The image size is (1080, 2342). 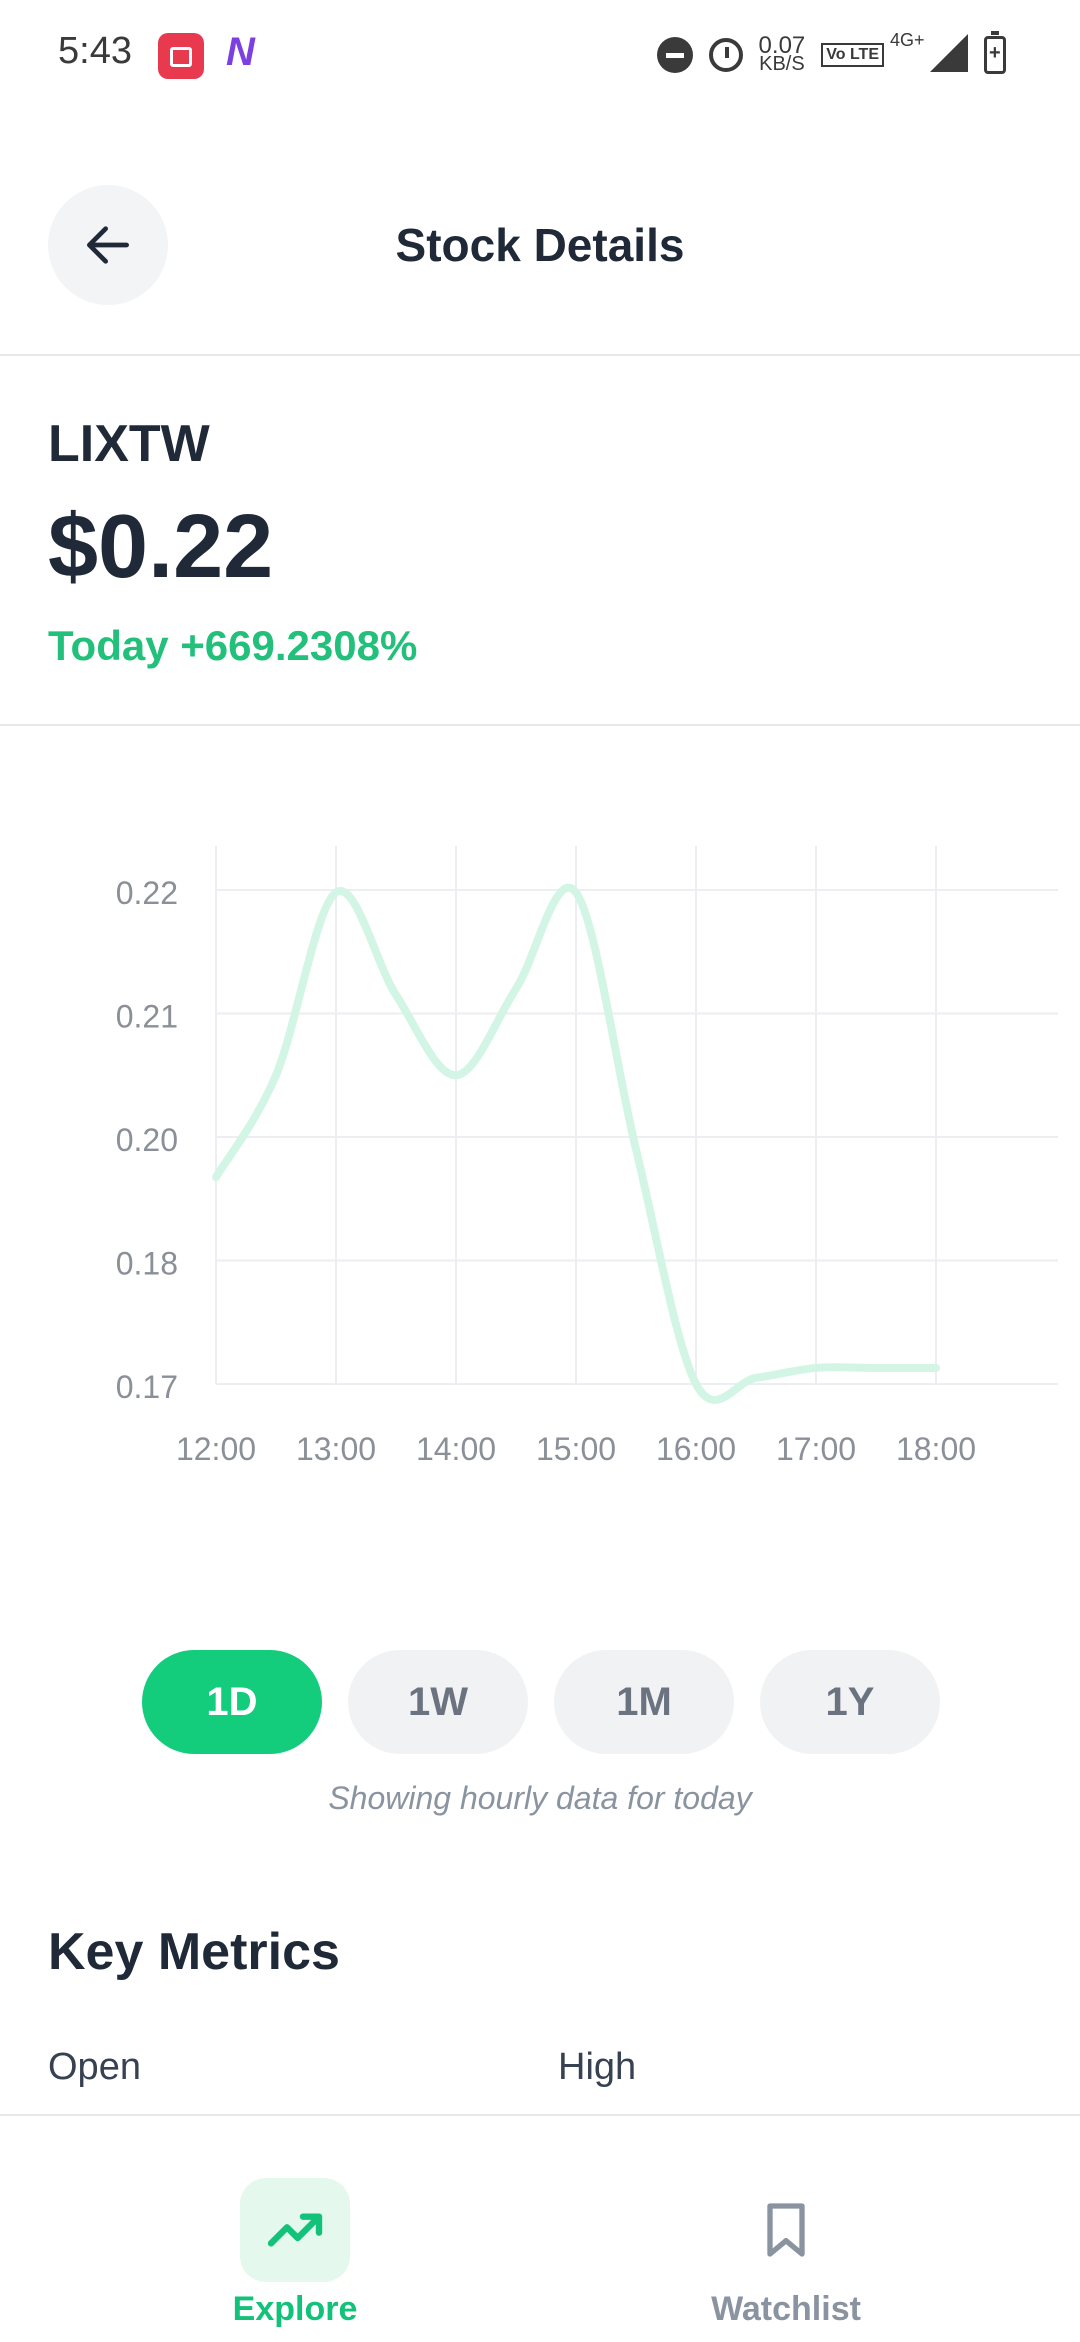 What do you see at coordinates (233, 645) in the screenshot?
I see `stock-change: Today +669.2308%` at bounding box center [233, 645].